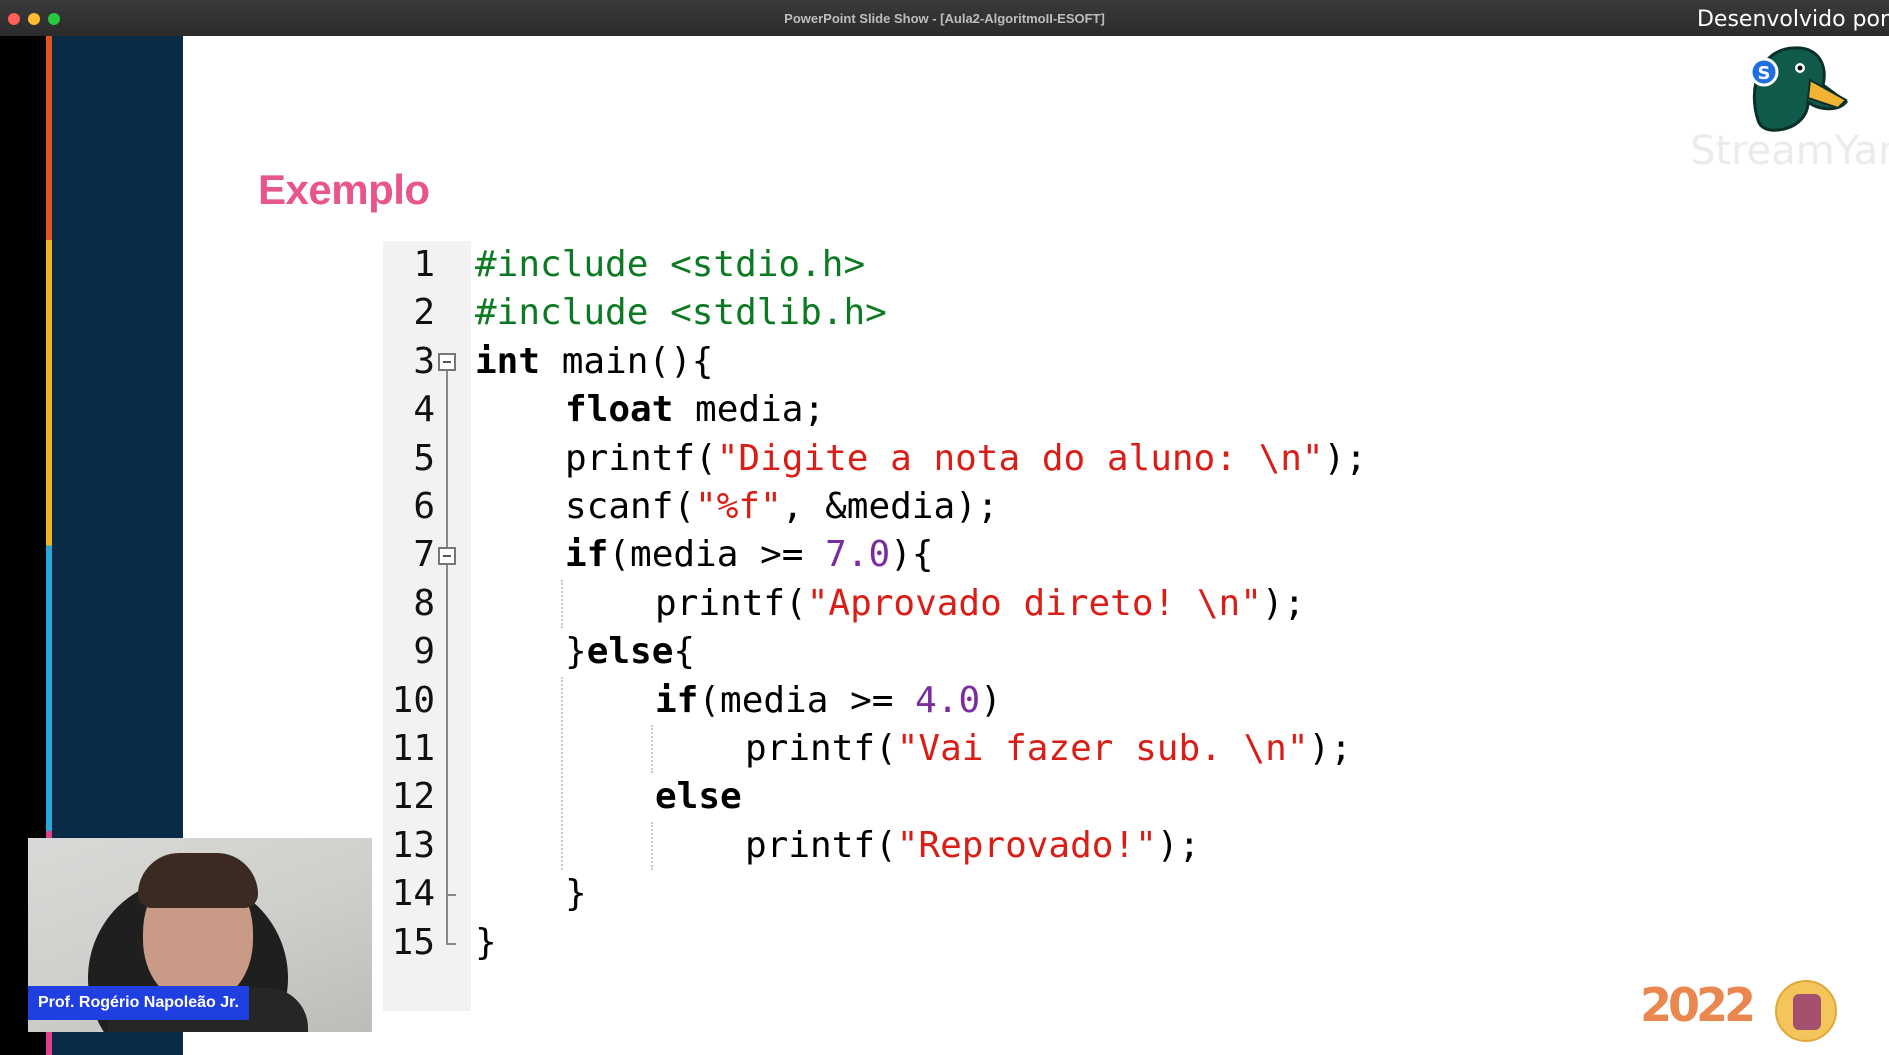  I want to click on line-number: 8, so click(424, 603).